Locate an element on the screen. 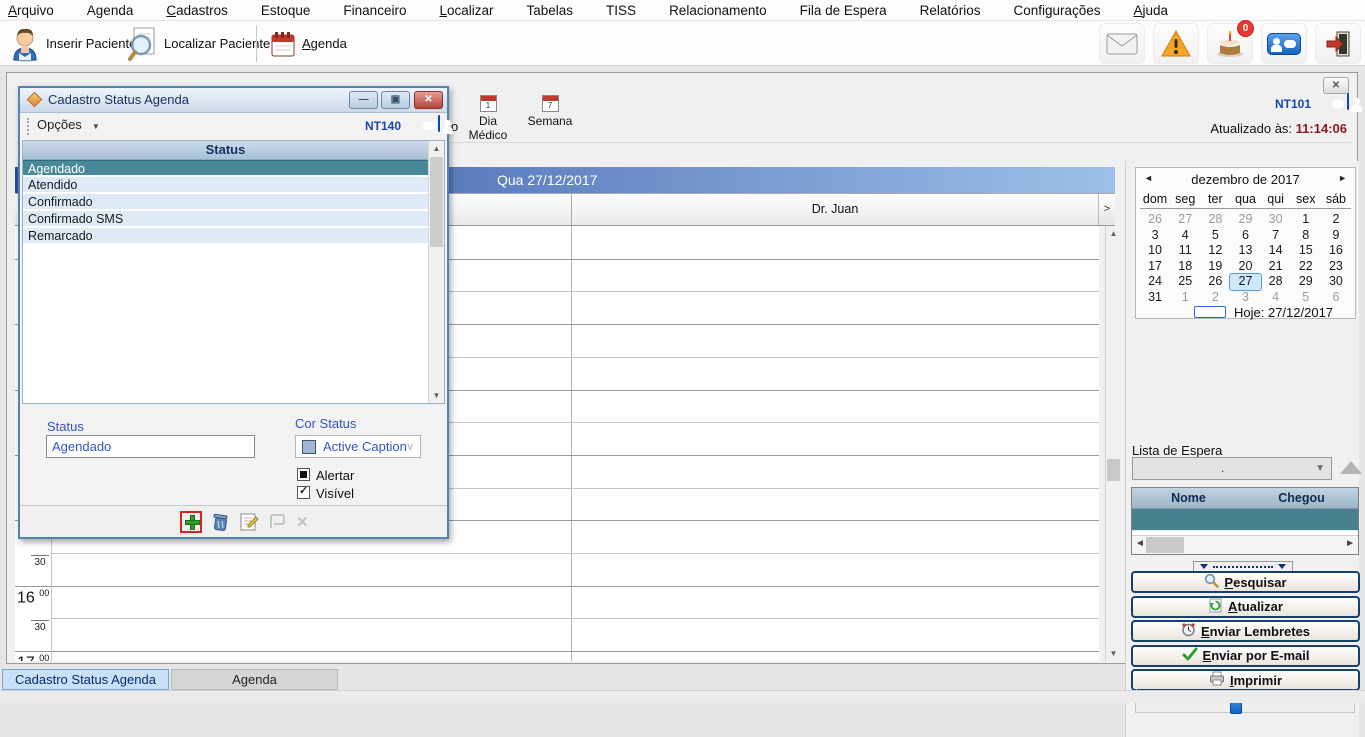 Image resolution: width=1365 pixels, height=737 pixels. calendar-day: 3 is located at coordinates (1155, 236).